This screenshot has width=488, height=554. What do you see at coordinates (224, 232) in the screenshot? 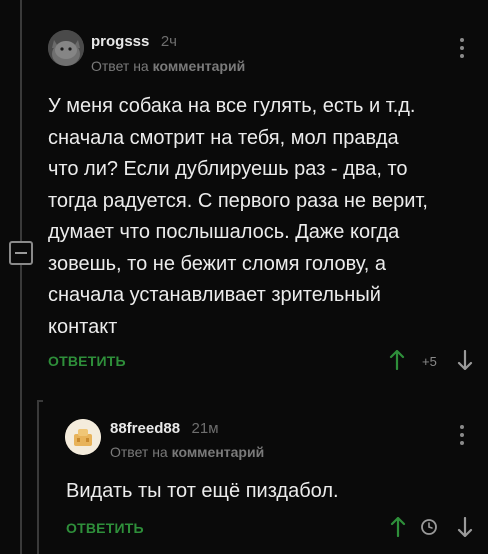
I see `comment-line: думает что послышалось. Даже когда` at bounding box center [224, 232].